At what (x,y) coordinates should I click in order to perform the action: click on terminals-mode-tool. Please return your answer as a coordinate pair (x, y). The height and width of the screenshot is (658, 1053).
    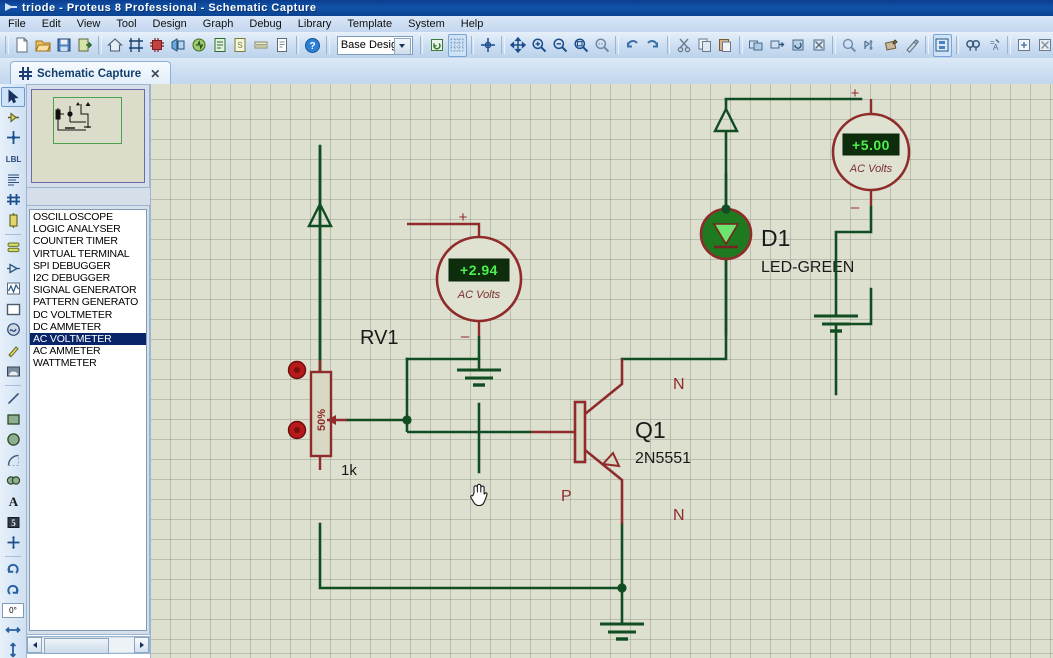
    Looking at the image, I should click on (13, 248).